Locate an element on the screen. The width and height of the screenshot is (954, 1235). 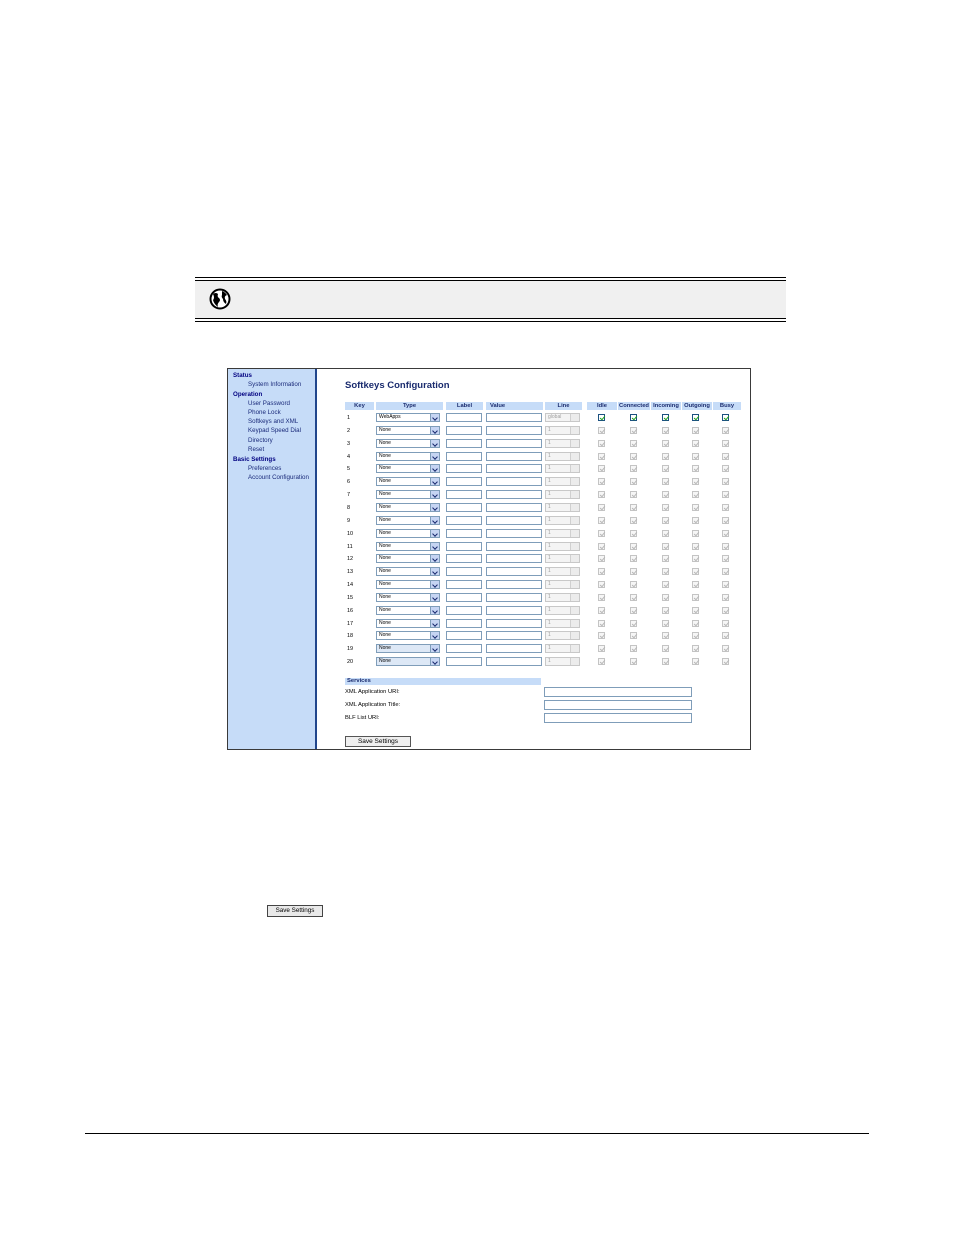
nav-phone-lock: Phone Lock is located at coordinates (264, 412).